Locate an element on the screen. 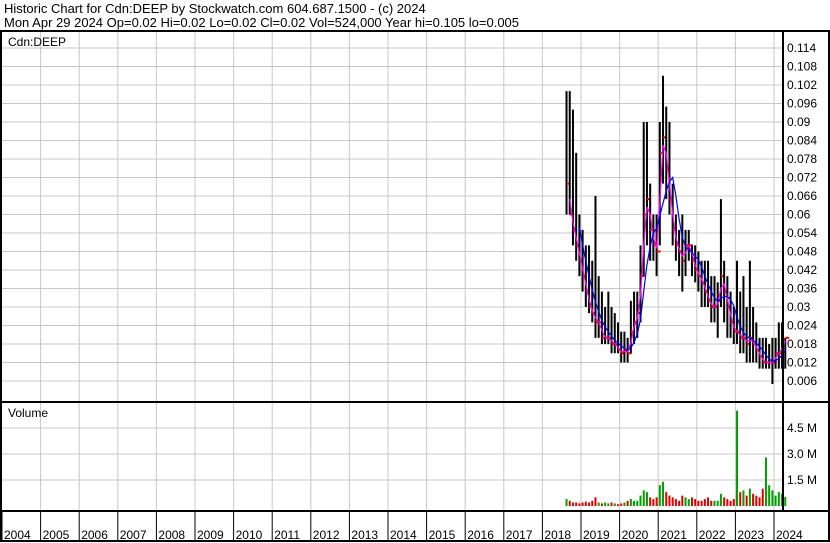 This screenshot has height=543, width=830. x-tick-label: 2011 is located at coordinates (287, 535).